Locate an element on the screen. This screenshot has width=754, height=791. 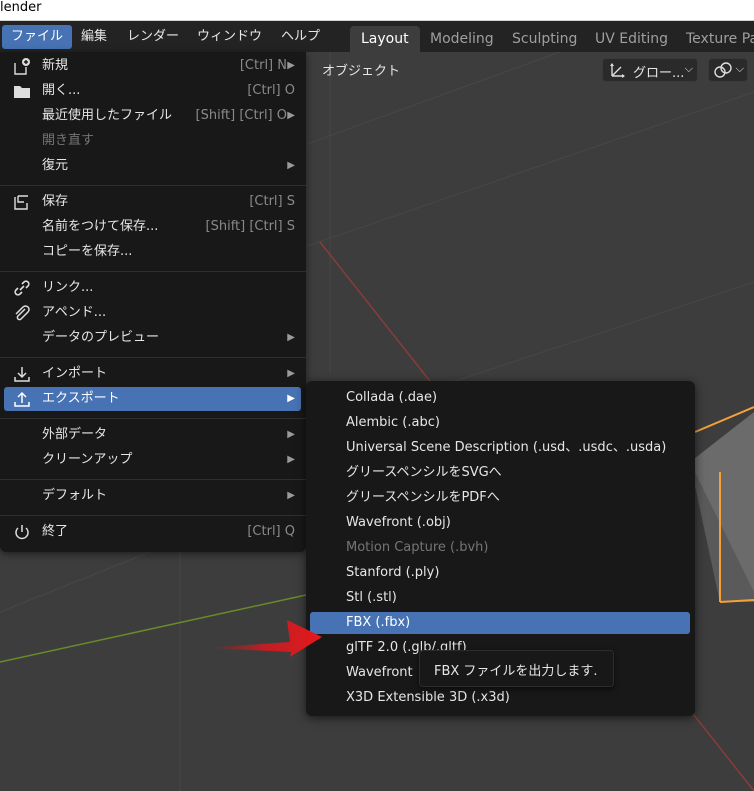
export-item-grease-pencil-svg: グリースペンシルをSVGへ is located at coordinates (500, 473).